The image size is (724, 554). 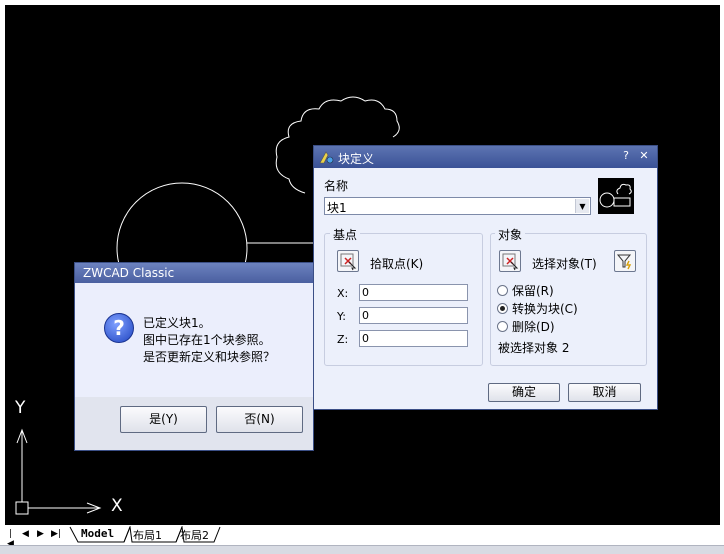 I want to click on name-label: 名称, so click(x=336, y=186).